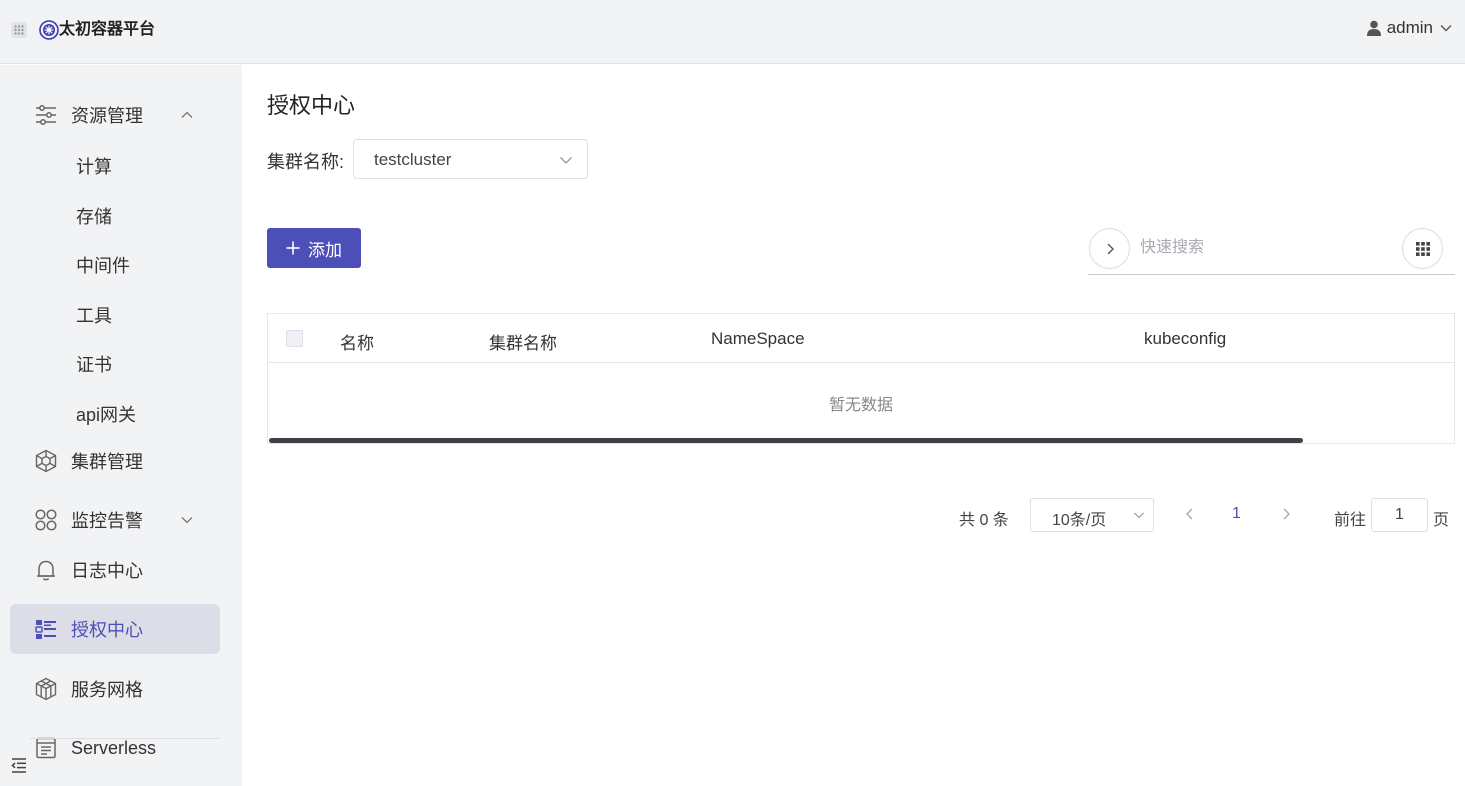 This screenshot has height=786, width=1465. What do you see at coordinates (311, 105) in the screenshot?
I see `page-title: 授权中心` at bounding box center [311, 105].